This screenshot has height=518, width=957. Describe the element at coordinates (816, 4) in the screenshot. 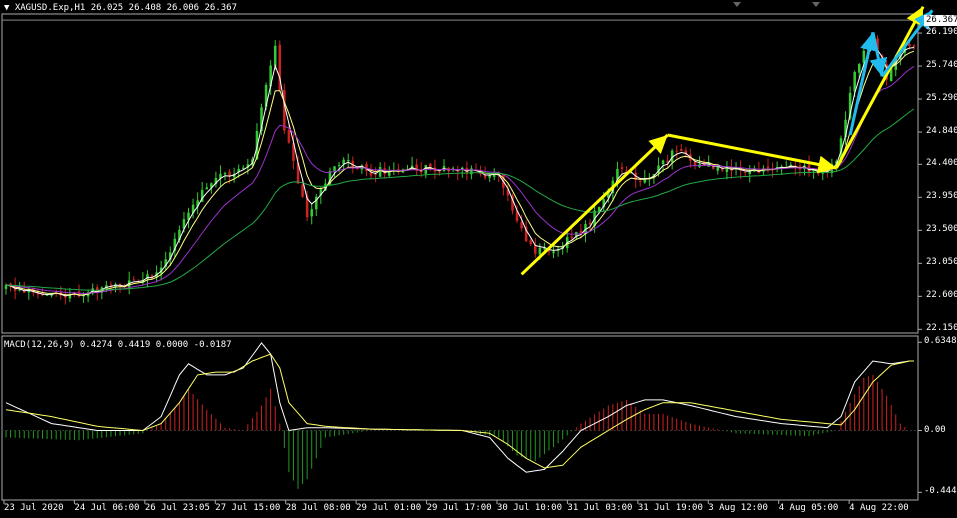

I see `shift-marker-icon` at that location.